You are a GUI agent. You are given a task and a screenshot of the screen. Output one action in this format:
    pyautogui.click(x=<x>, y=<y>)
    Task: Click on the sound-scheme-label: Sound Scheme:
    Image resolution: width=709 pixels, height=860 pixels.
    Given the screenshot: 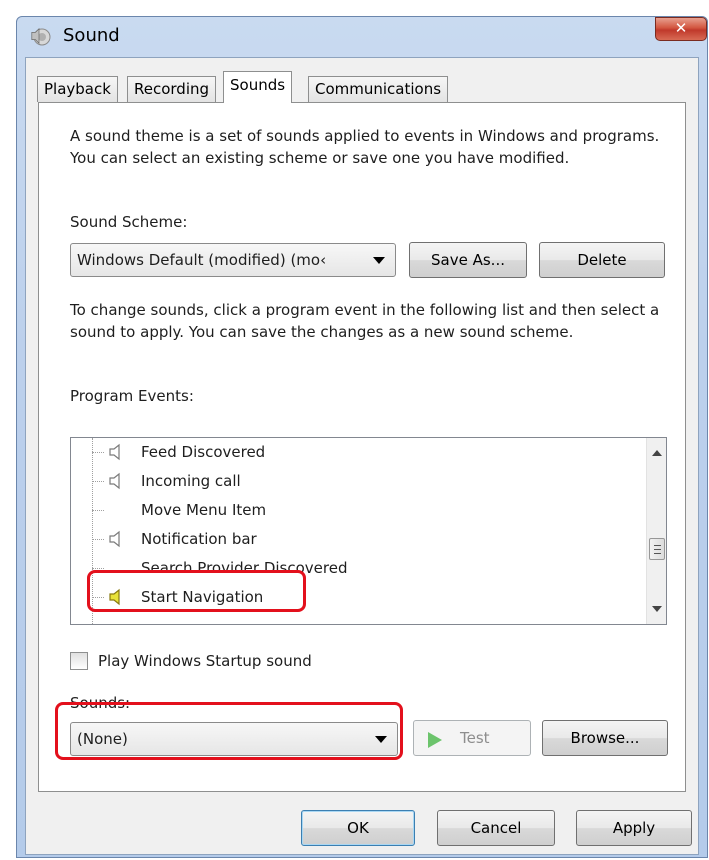 What is the action you would take?
    pyautogui.click(x=129, y=222)
    